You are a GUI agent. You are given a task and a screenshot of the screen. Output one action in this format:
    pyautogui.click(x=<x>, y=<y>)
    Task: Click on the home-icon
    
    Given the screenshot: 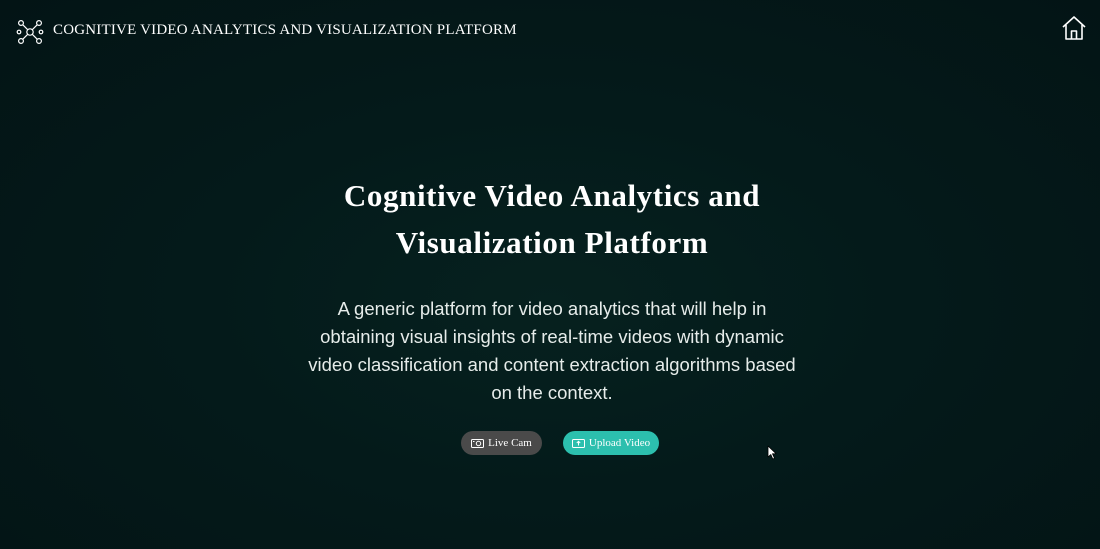 What is the action you would take?
    pyautogui.click(x=1074, y=28)
    